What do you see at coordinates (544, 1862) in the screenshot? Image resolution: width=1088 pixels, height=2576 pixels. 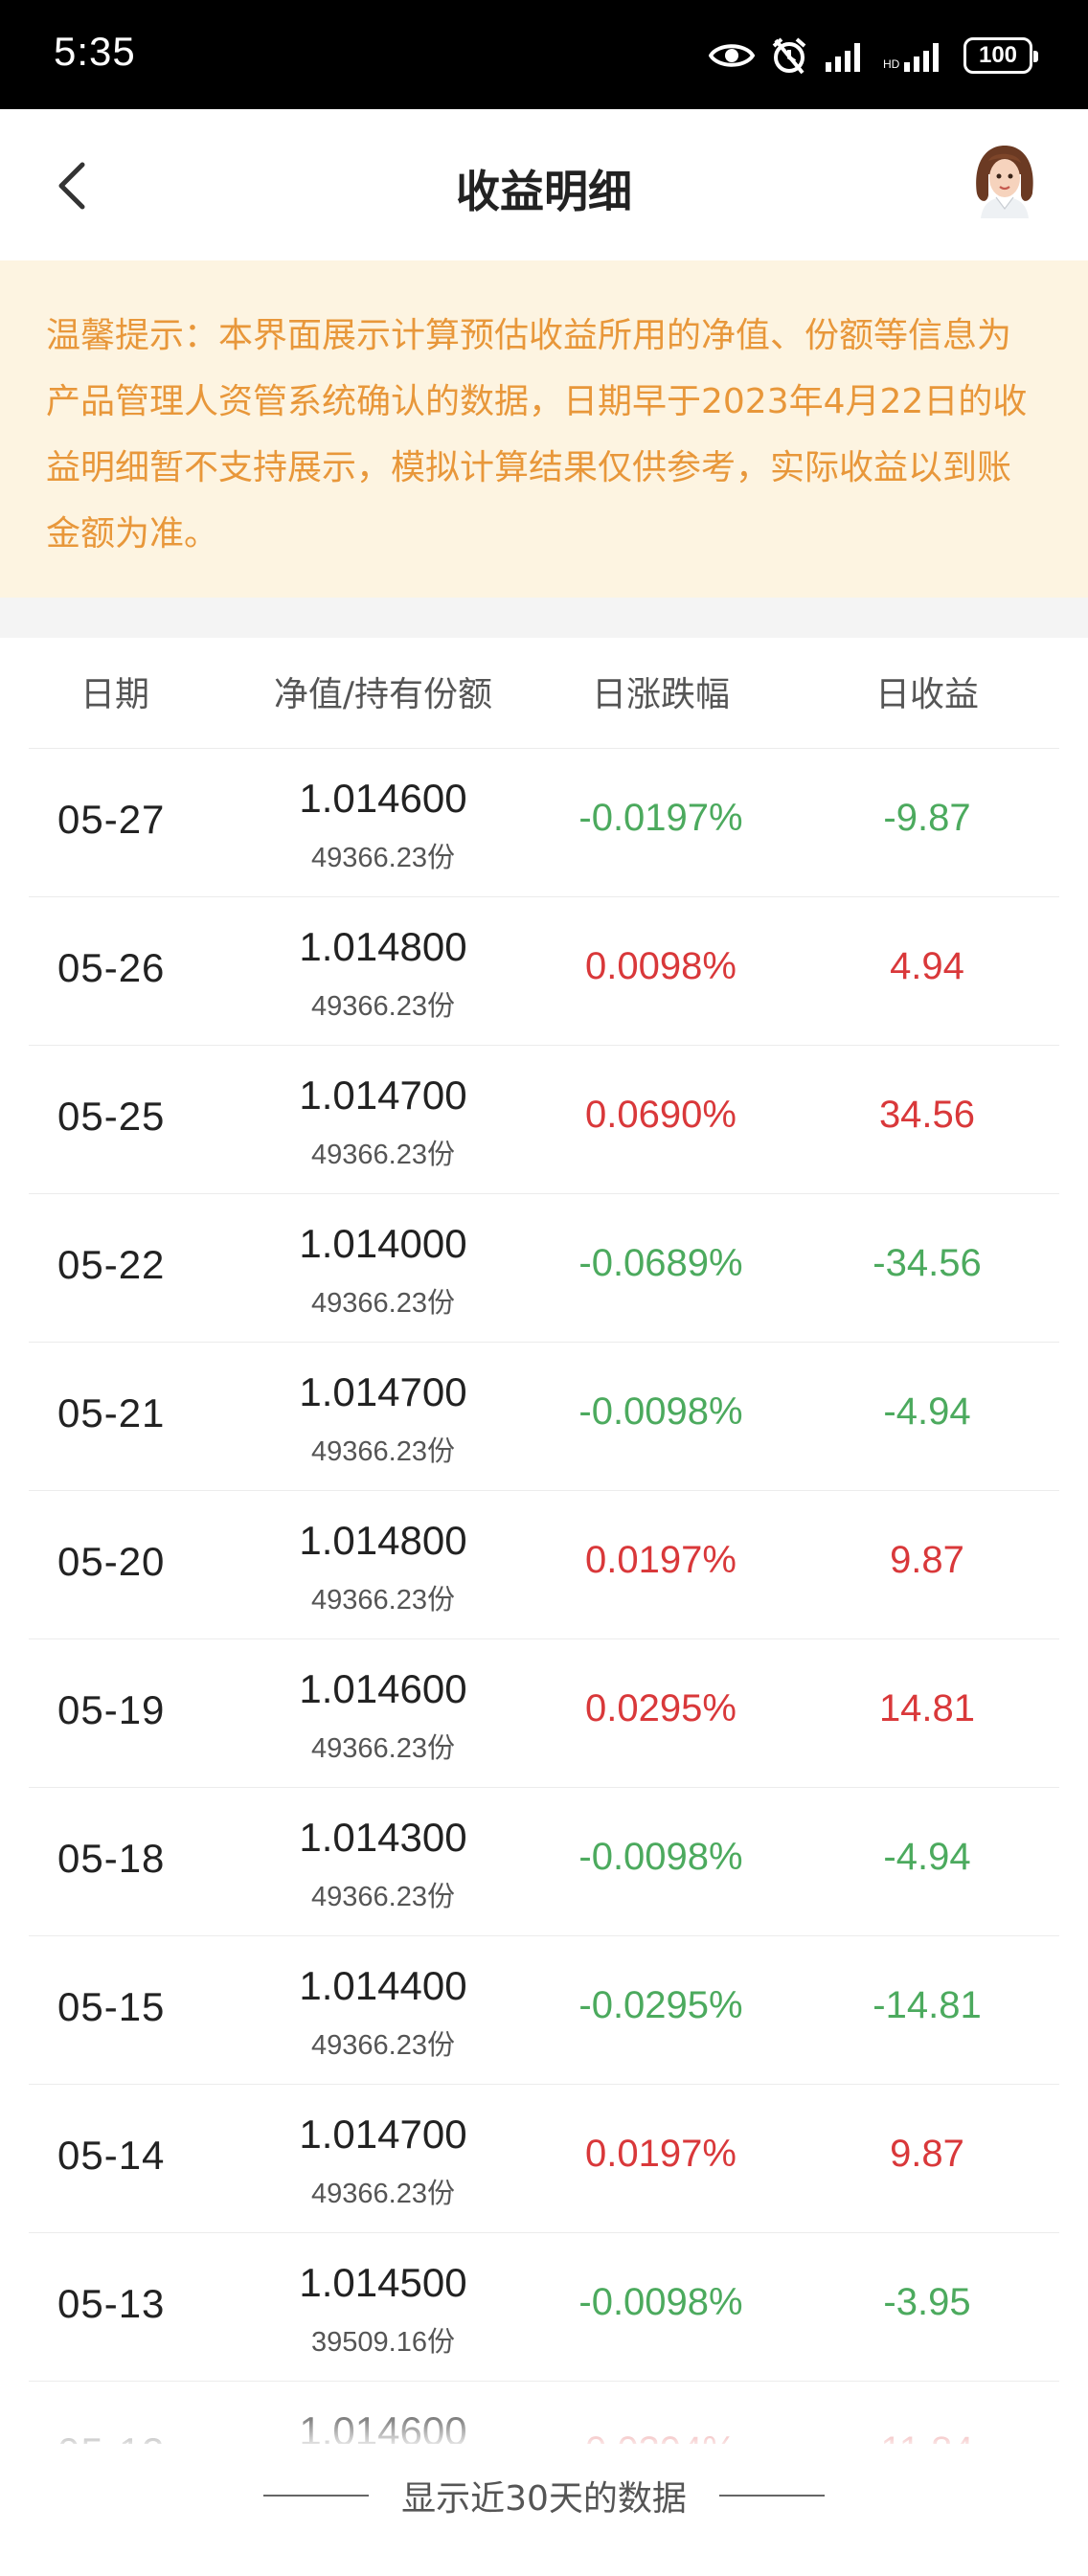 I see `table-row: 05-18 1.014300 49366.23份 -0.0098% -4.94` at bounding box center [544, 1862].